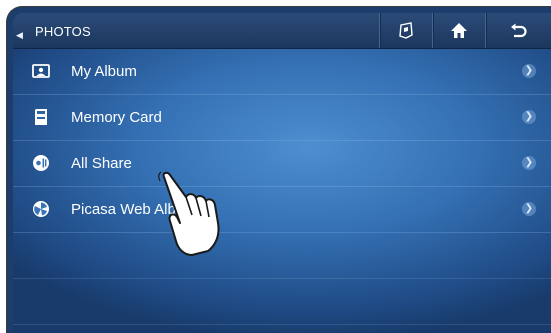 This screenshot has height=333, width=551. I want to click on album-icon, so click(41, 71).